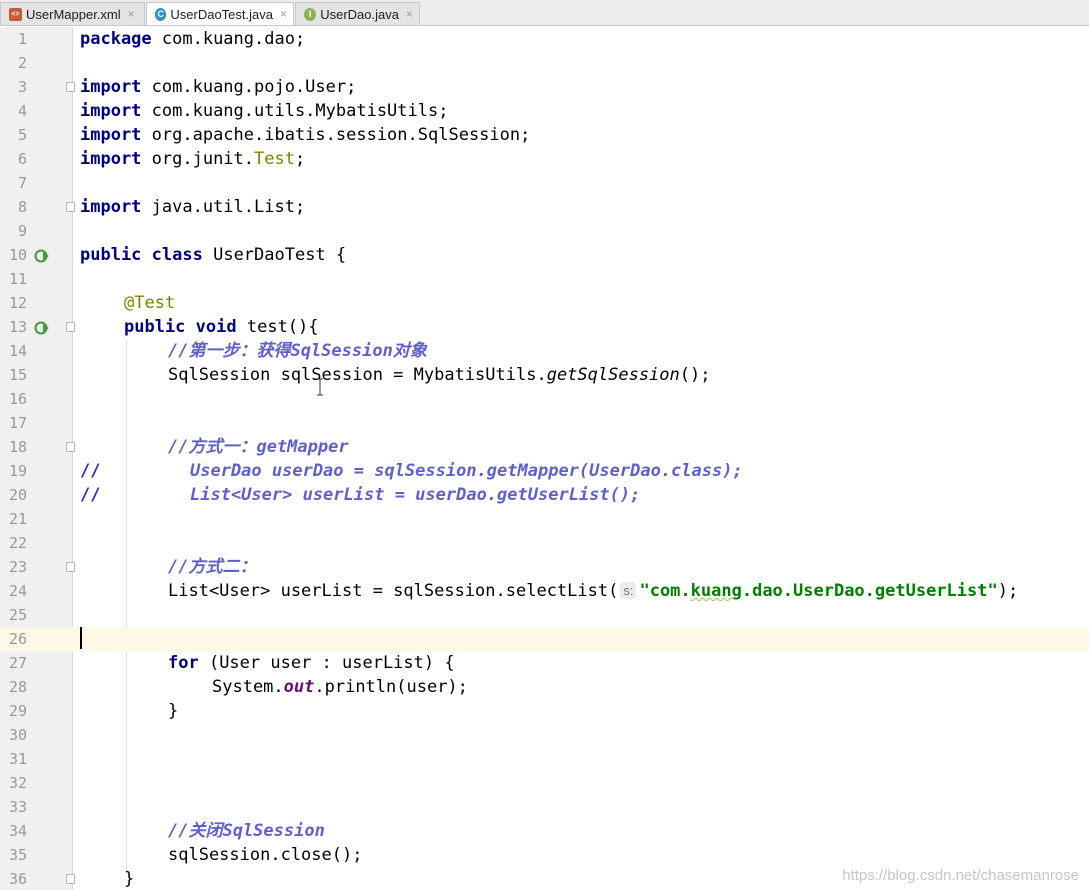 This screenshot has width=1089, height=891. What do you see at coordinates (22, 231) in the screenshot?
I see `line-number: 9` at bounding box center [22, 231].